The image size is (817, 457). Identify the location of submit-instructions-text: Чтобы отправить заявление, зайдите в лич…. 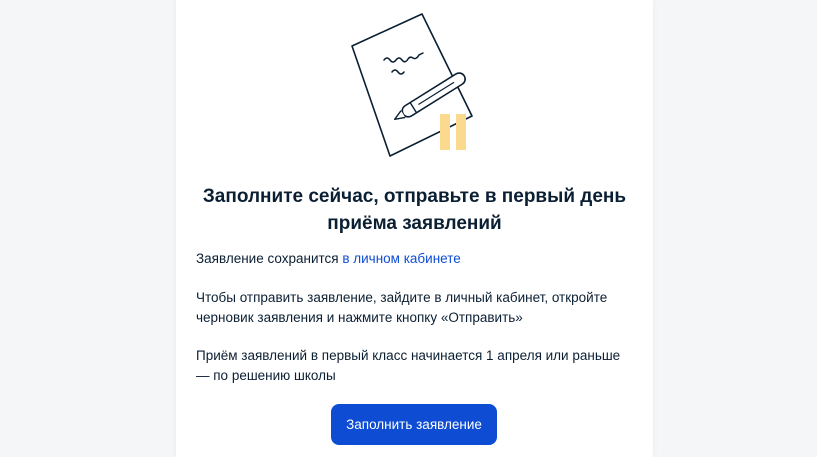
(402, 307).